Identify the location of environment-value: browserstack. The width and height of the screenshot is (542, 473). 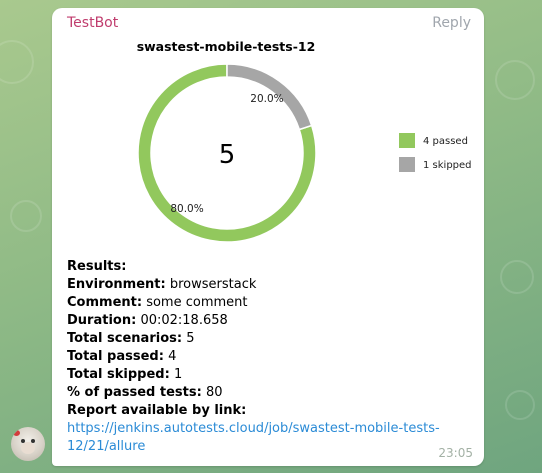
(213, 284).